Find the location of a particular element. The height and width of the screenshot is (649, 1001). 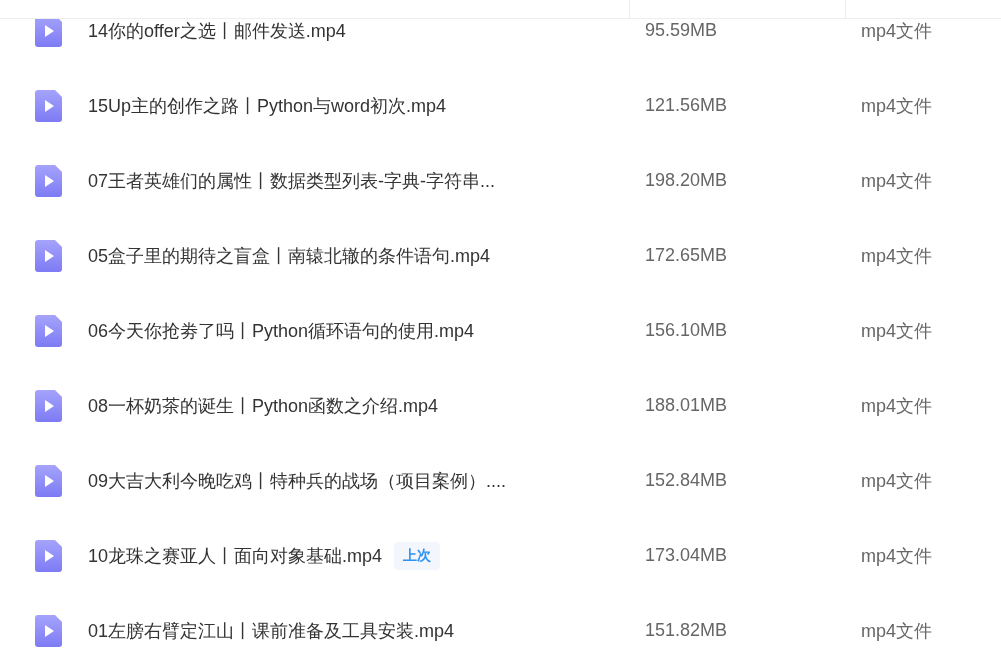

file-size: 121.56MB is located at coordinates (687, 105).